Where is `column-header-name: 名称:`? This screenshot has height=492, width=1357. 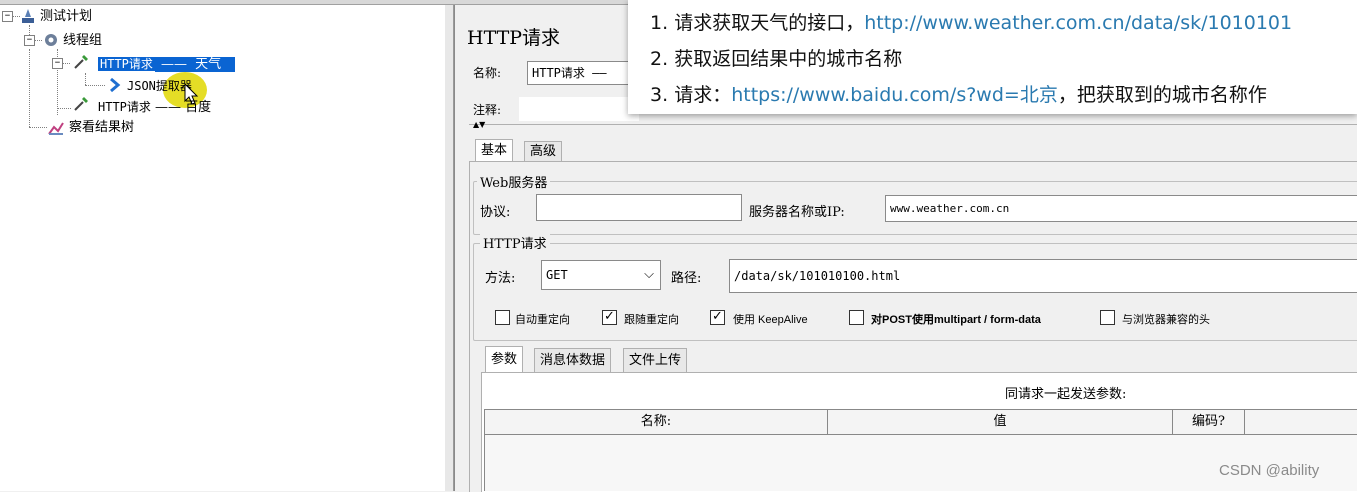
column-header-name: 名称: is located at coordinates (656, 422).